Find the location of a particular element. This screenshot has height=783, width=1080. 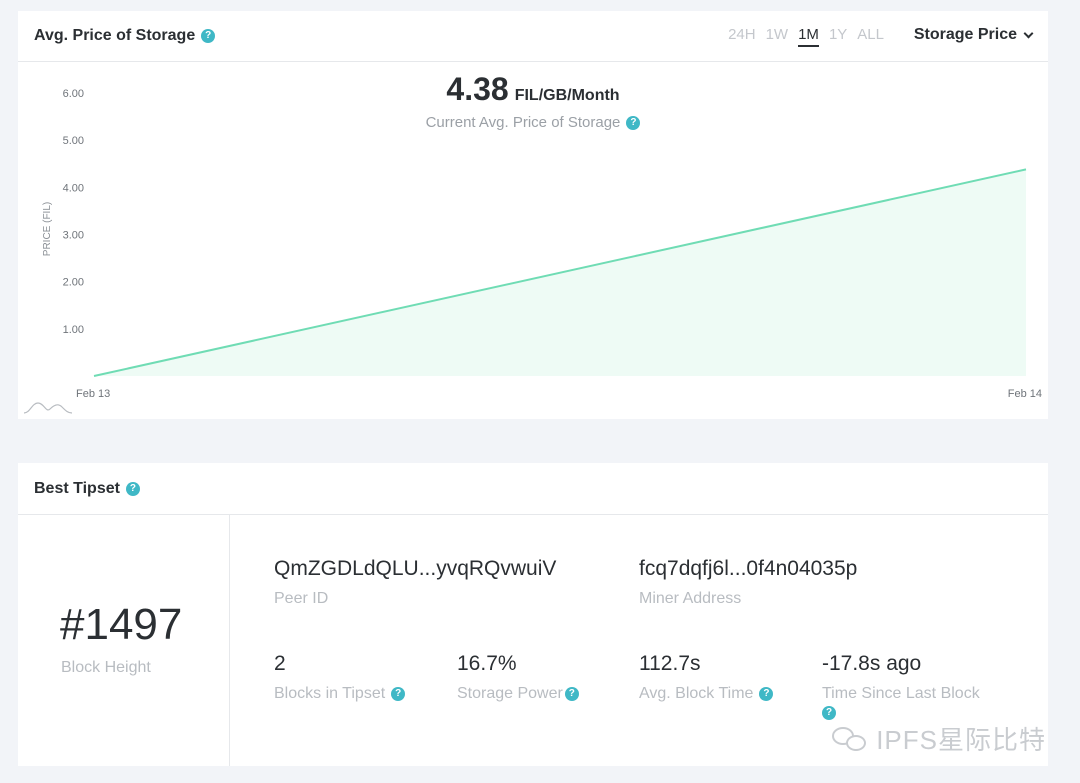

miner-address-value: fcq7dqfj6l...0f4n04035p is located at coordinates (748, 569).